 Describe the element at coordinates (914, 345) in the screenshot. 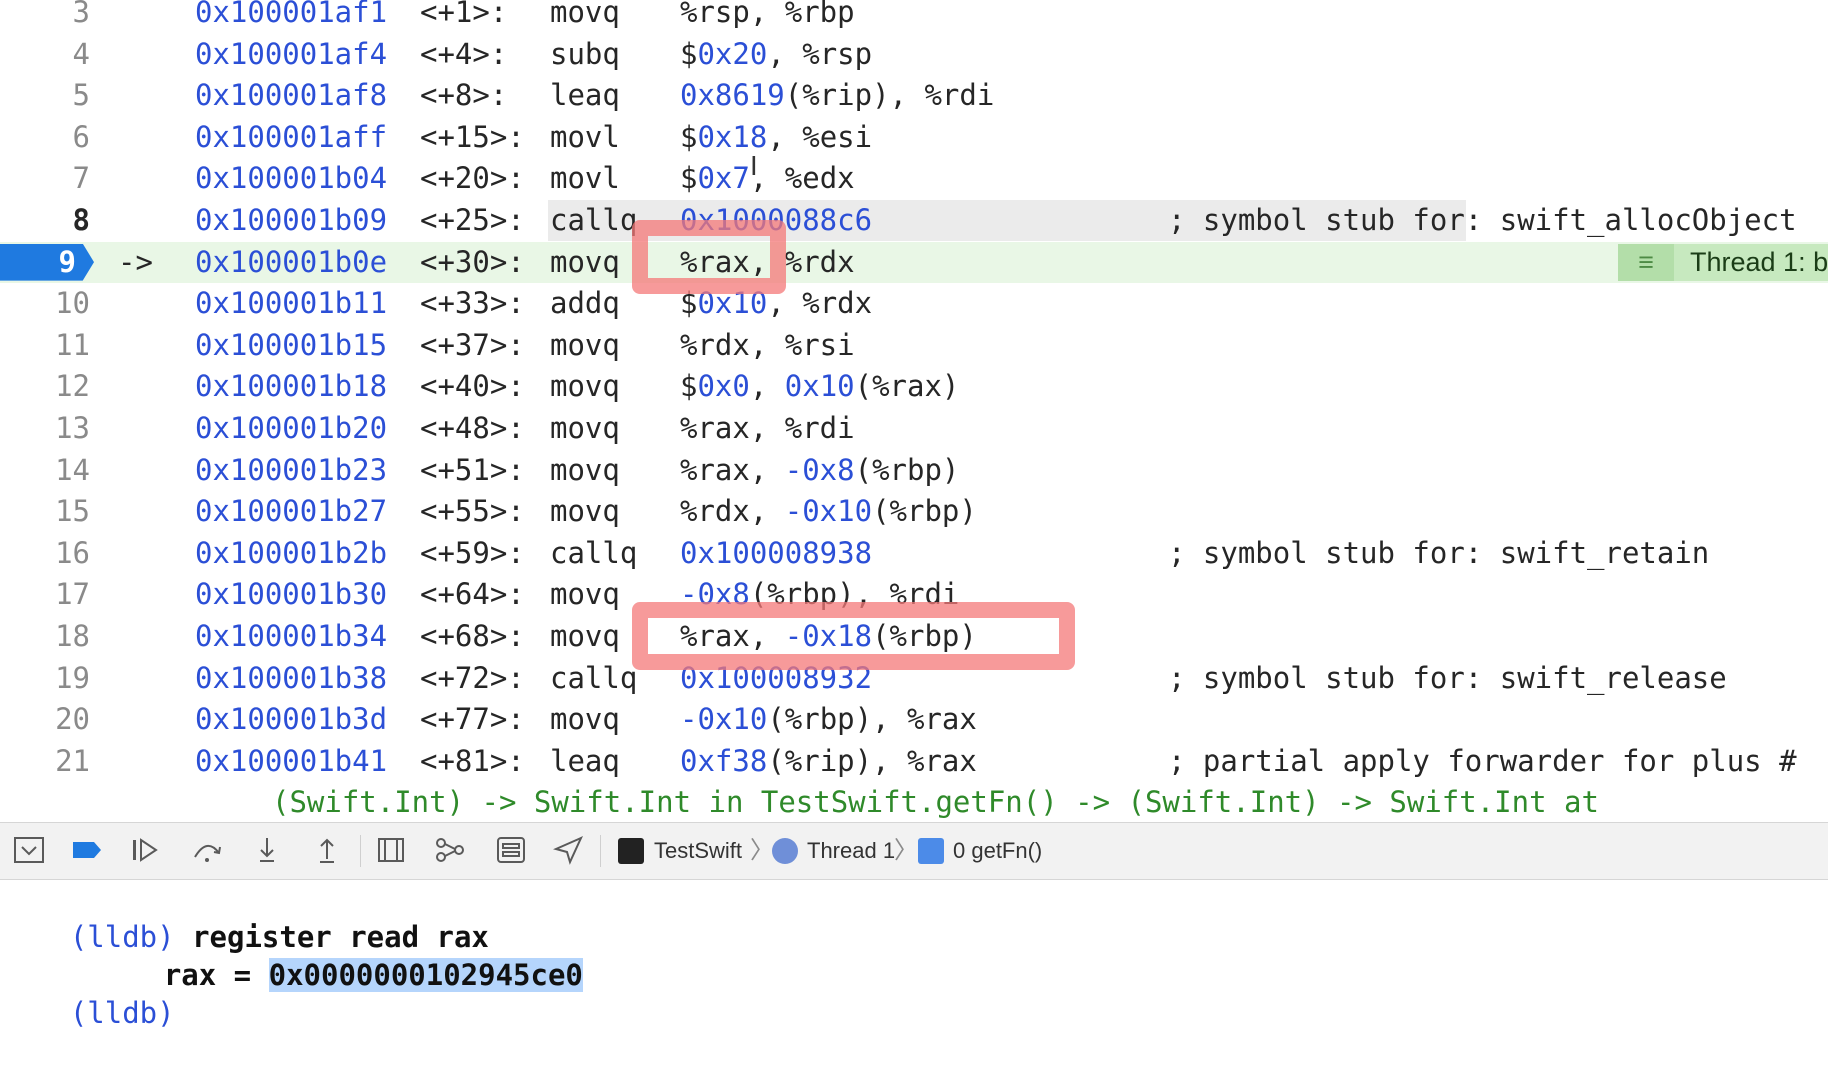

I see `disassembly-line: 11 0x100001b15 <+37>: movq %rdx, %rsi` at that location.